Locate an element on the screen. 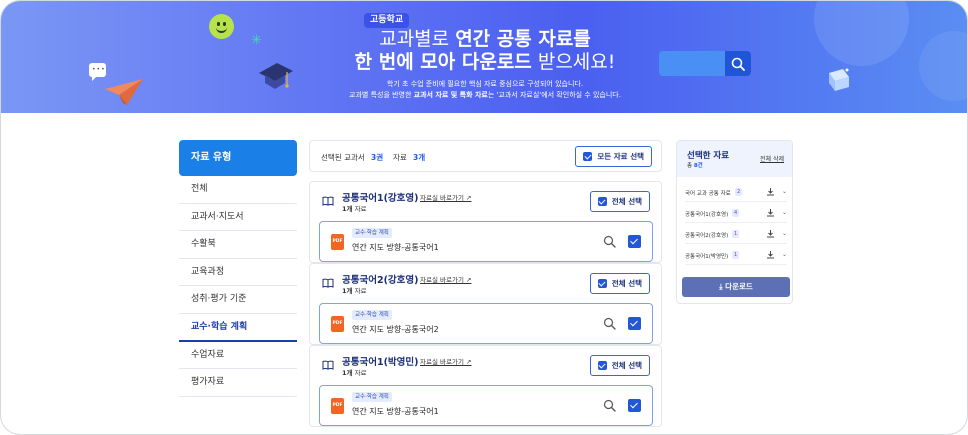 This screenshot has width=968, height=435. search-button is located at coordinates (738, 63).